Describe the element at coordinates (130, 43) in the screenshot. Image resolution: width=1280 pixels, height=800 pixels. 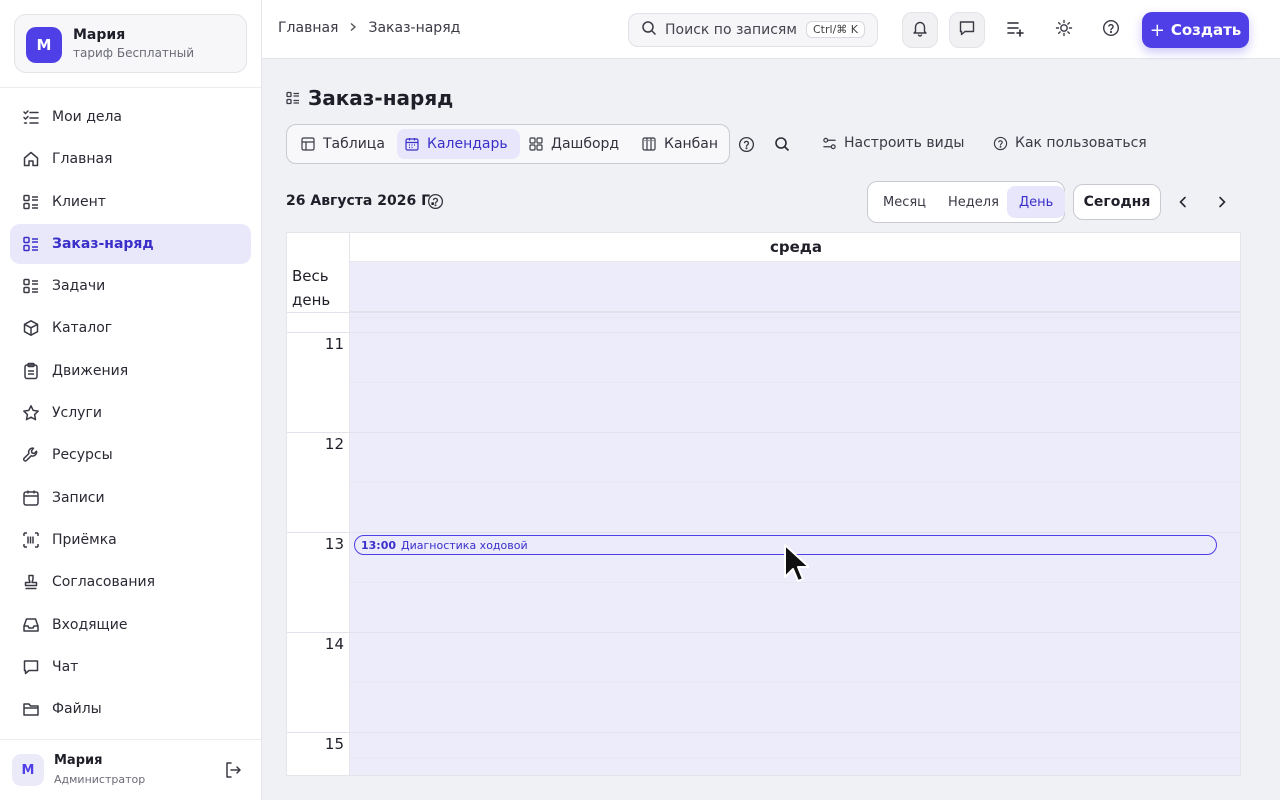
I see `account-switcher: М Мария тариф Бесплатный` at that location.